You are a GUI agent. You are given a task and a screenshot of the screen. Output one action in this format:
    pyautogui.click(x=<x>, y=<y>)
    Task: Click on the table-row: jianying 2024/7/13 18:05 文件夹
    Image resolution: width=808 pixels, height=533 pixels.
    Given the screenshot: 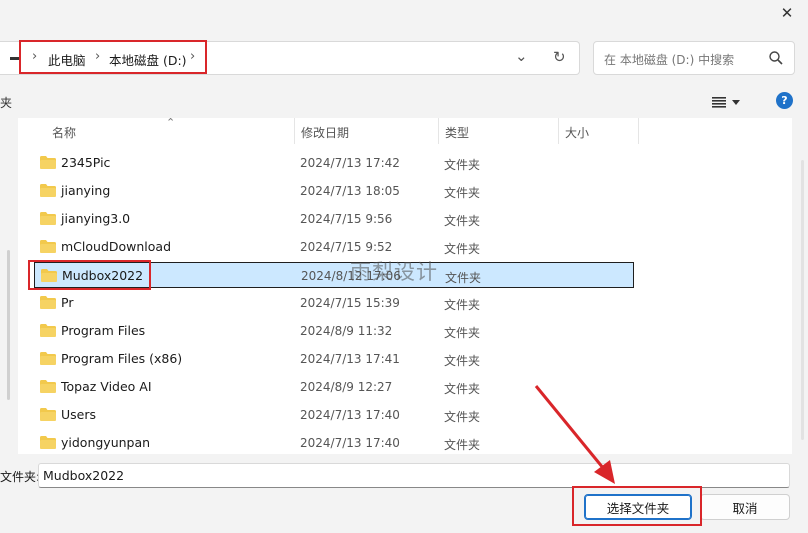 What is the action you would take?
    pyautogui.click(x=334, y=191)
    